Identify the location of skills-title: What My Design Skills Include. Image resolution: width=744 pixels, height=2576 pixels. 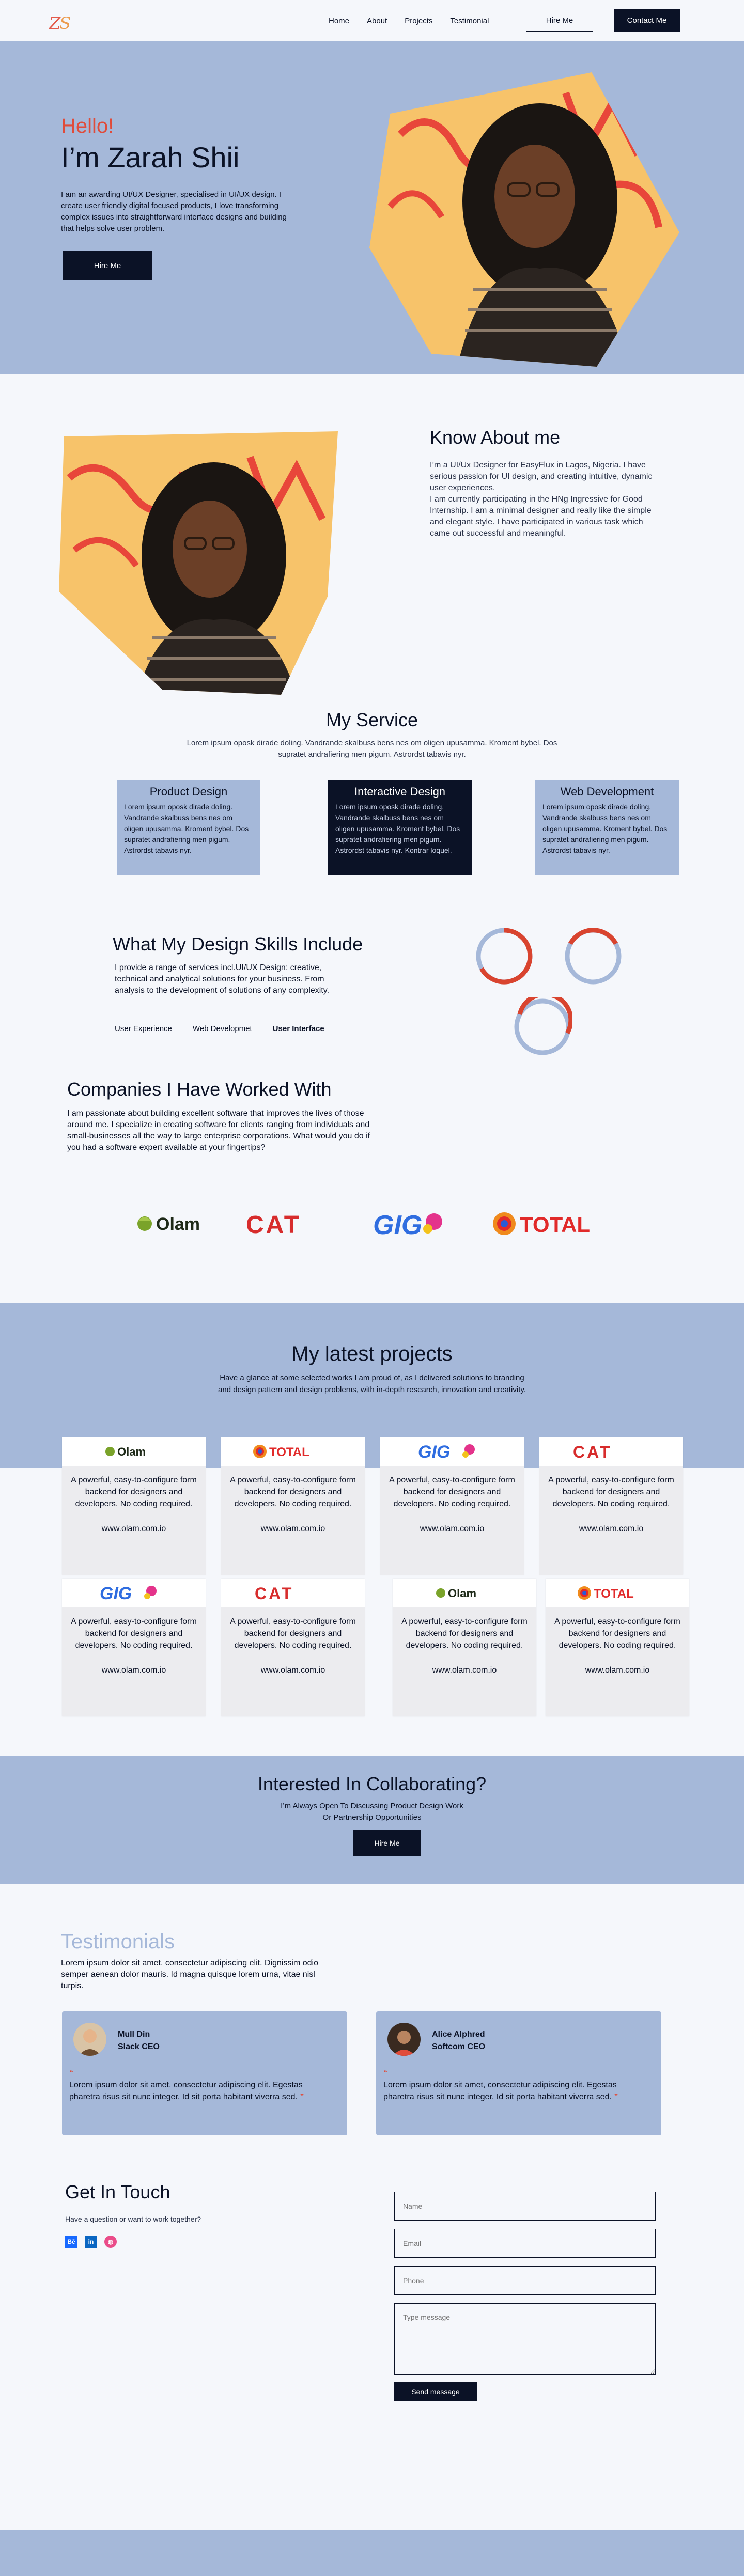
(238, 944).